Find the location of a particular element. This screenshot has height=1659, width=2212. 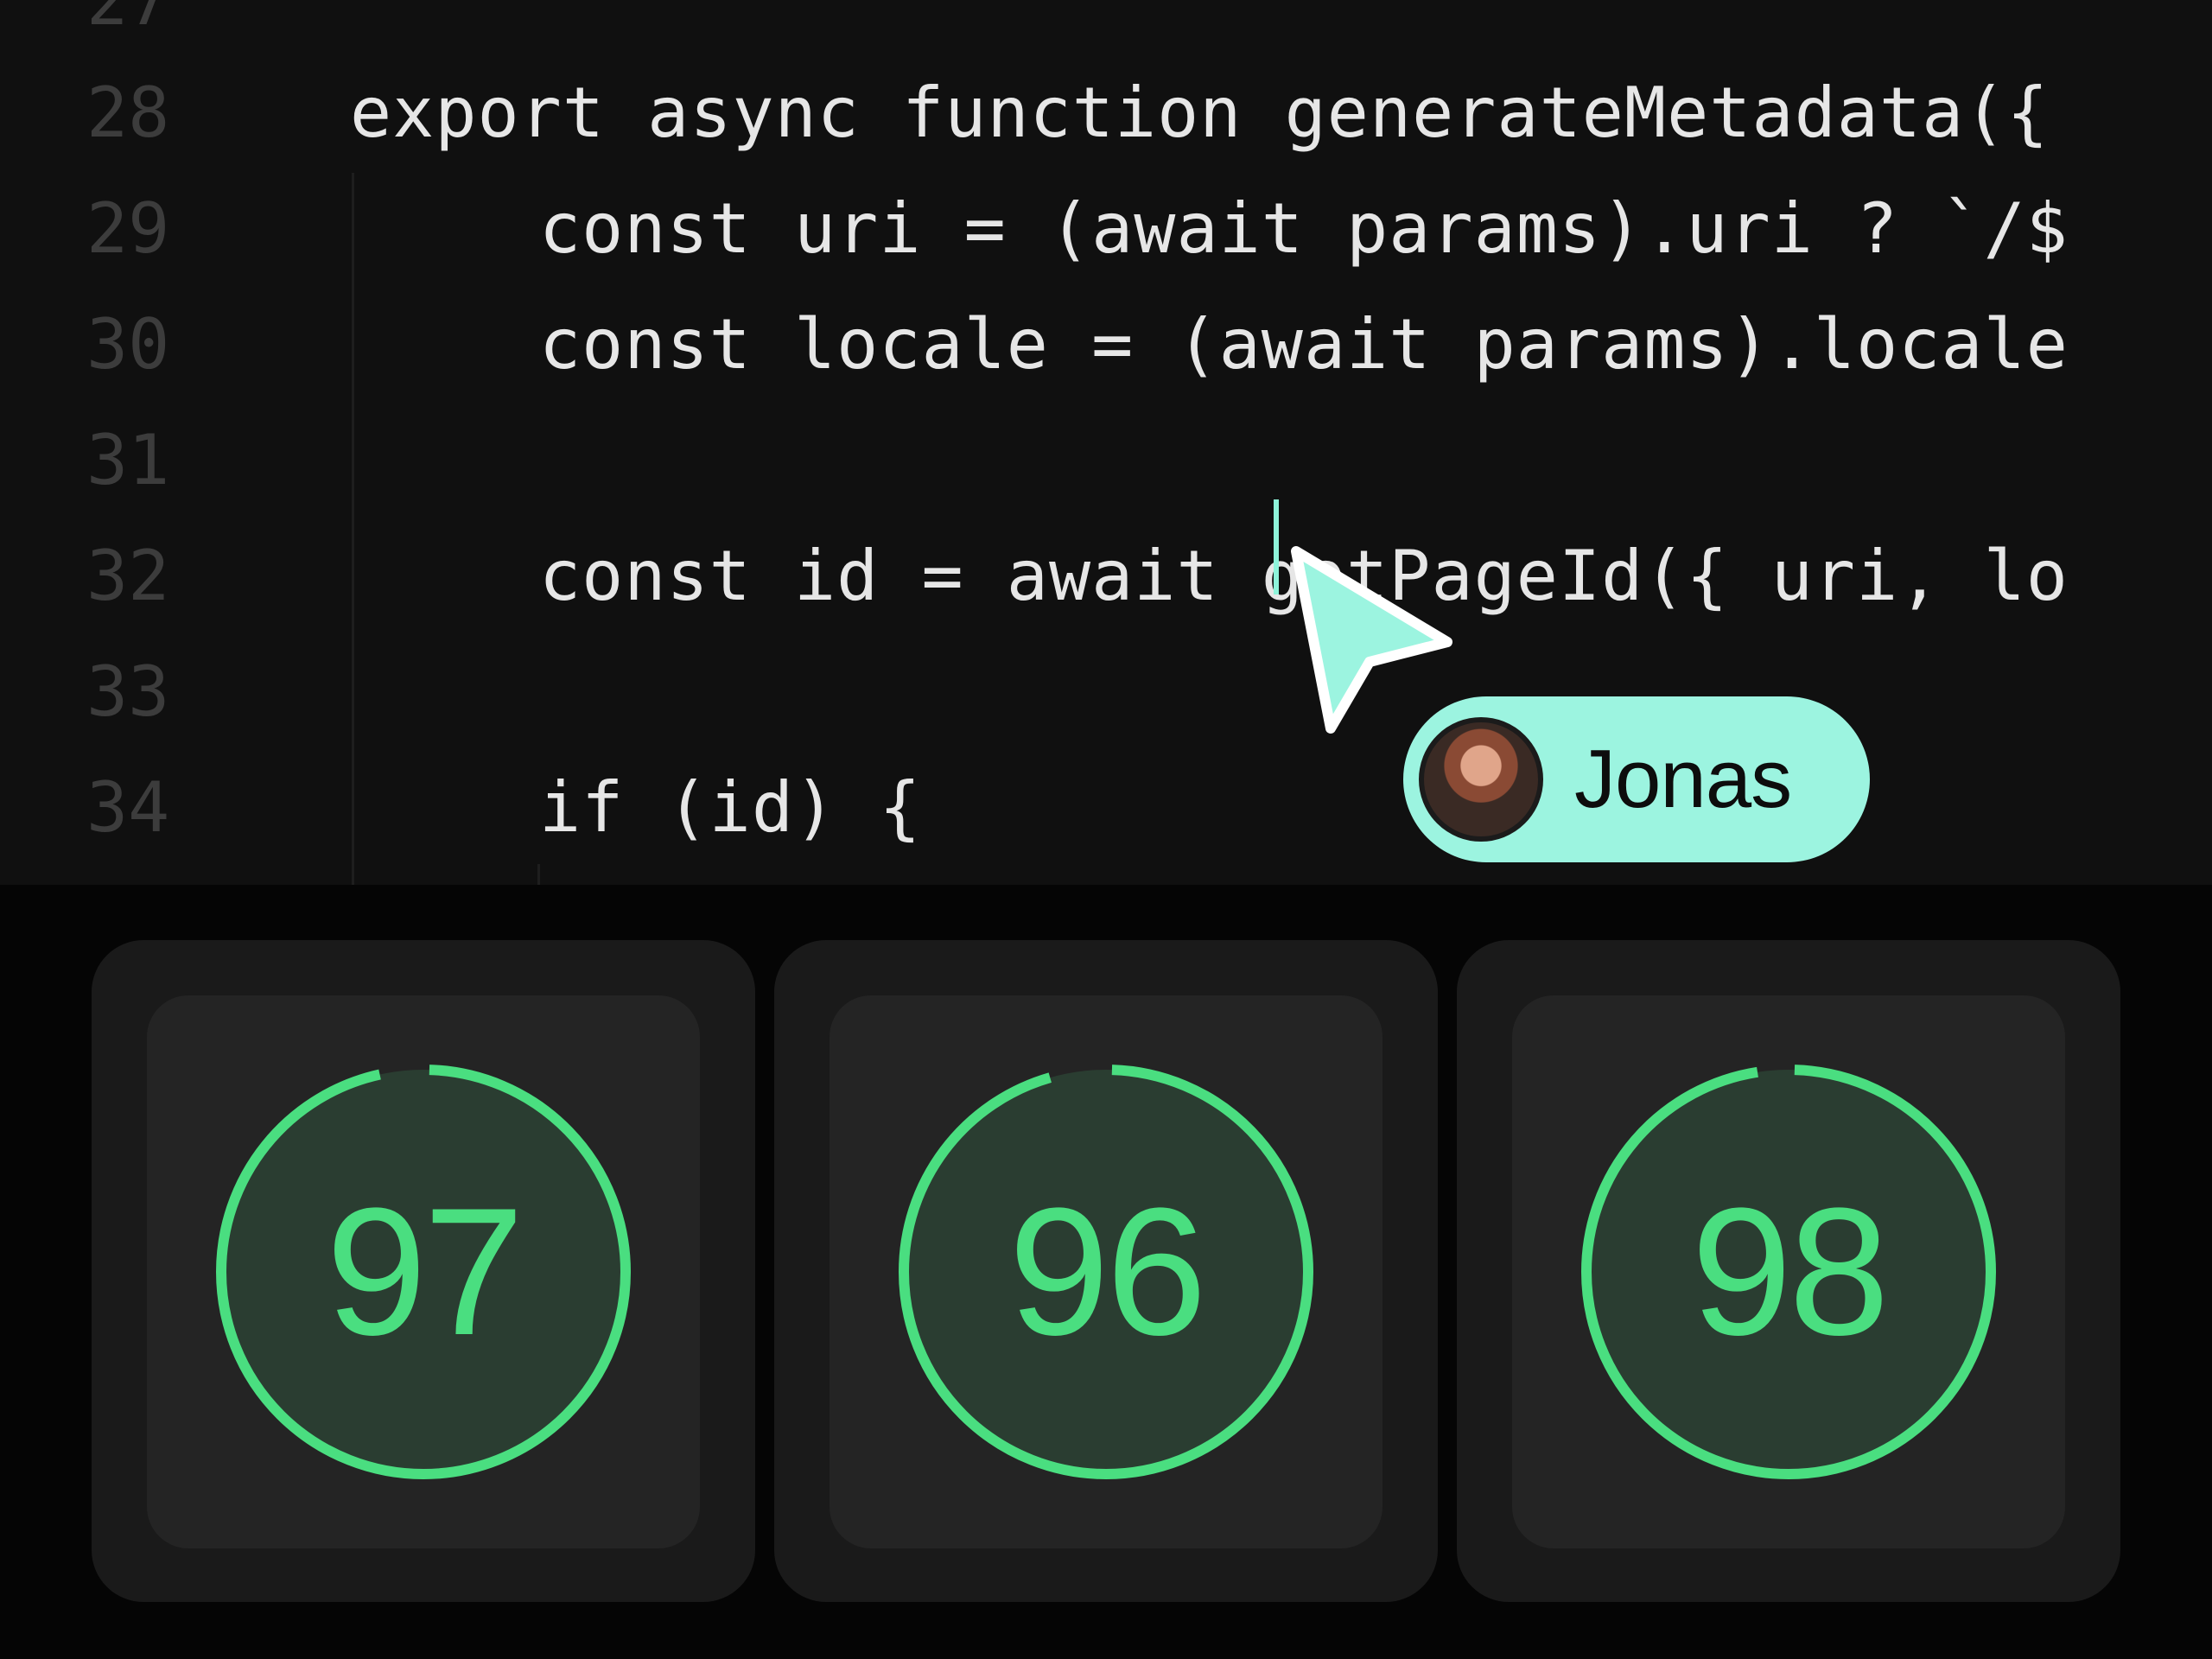

code-line: 29 const uri = (await params).uri ? `/$ is located at coordinates (1106, 229).